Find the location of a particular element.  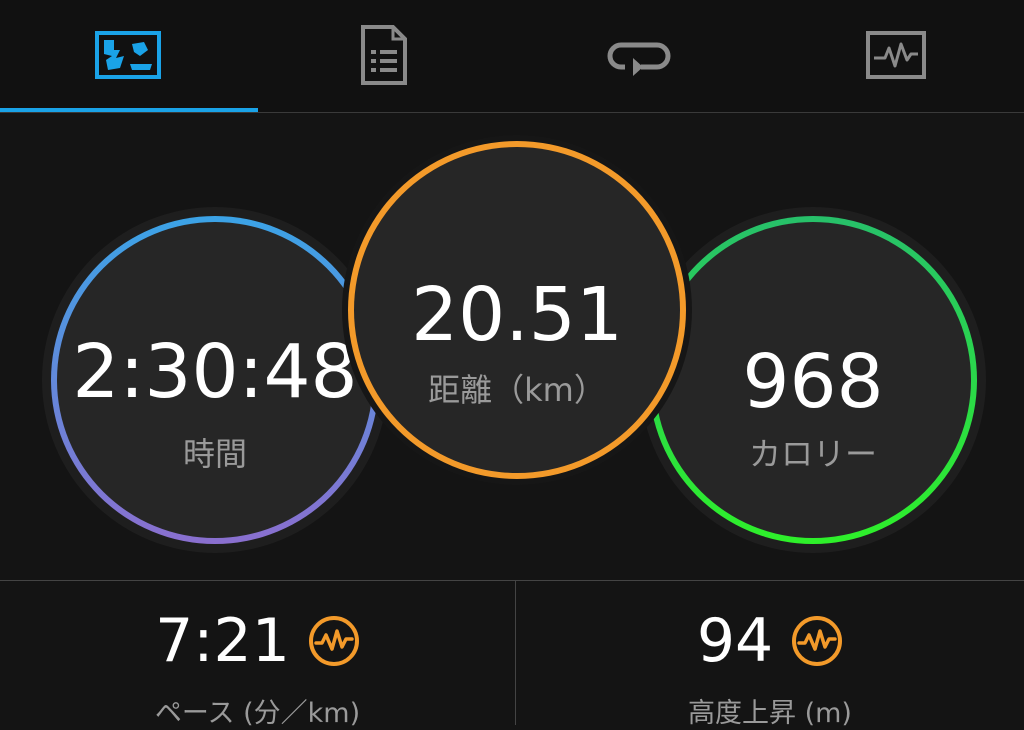

distance-label: 距離（km） is located at coordinates (517, 390).